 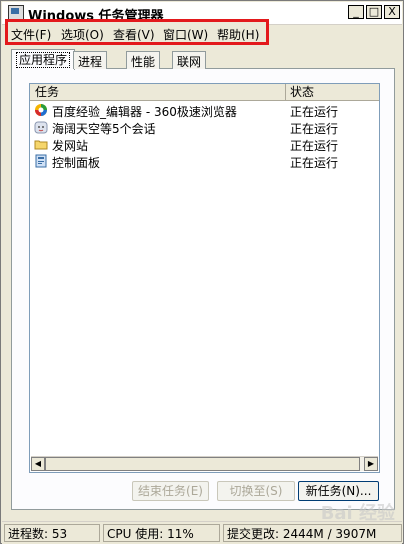 I want to click on maximize-button: □, so click(x=374, y=12).